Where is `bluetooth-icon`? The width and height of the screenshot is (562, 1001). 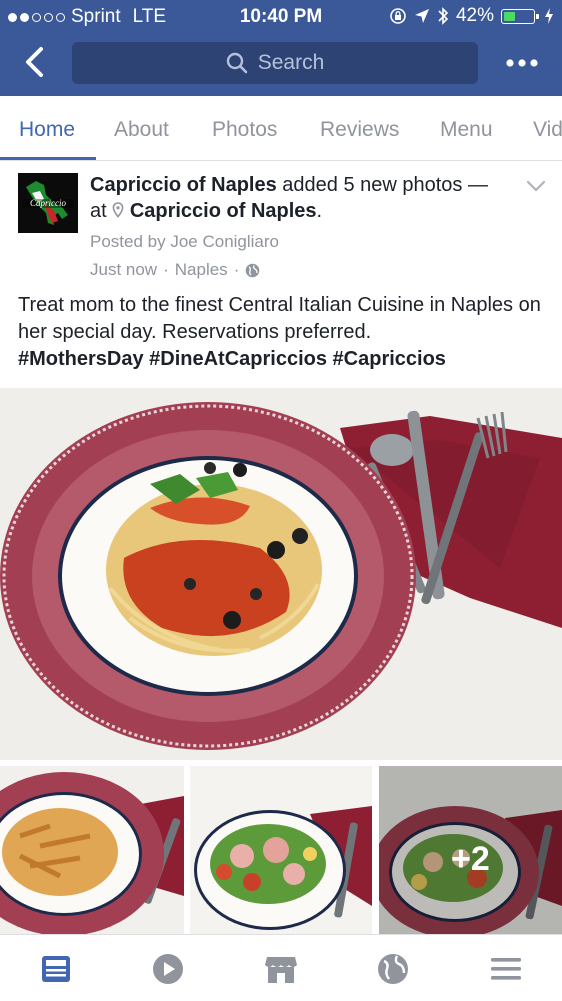 bluetooth-icon is located at coordinates (443, 16).